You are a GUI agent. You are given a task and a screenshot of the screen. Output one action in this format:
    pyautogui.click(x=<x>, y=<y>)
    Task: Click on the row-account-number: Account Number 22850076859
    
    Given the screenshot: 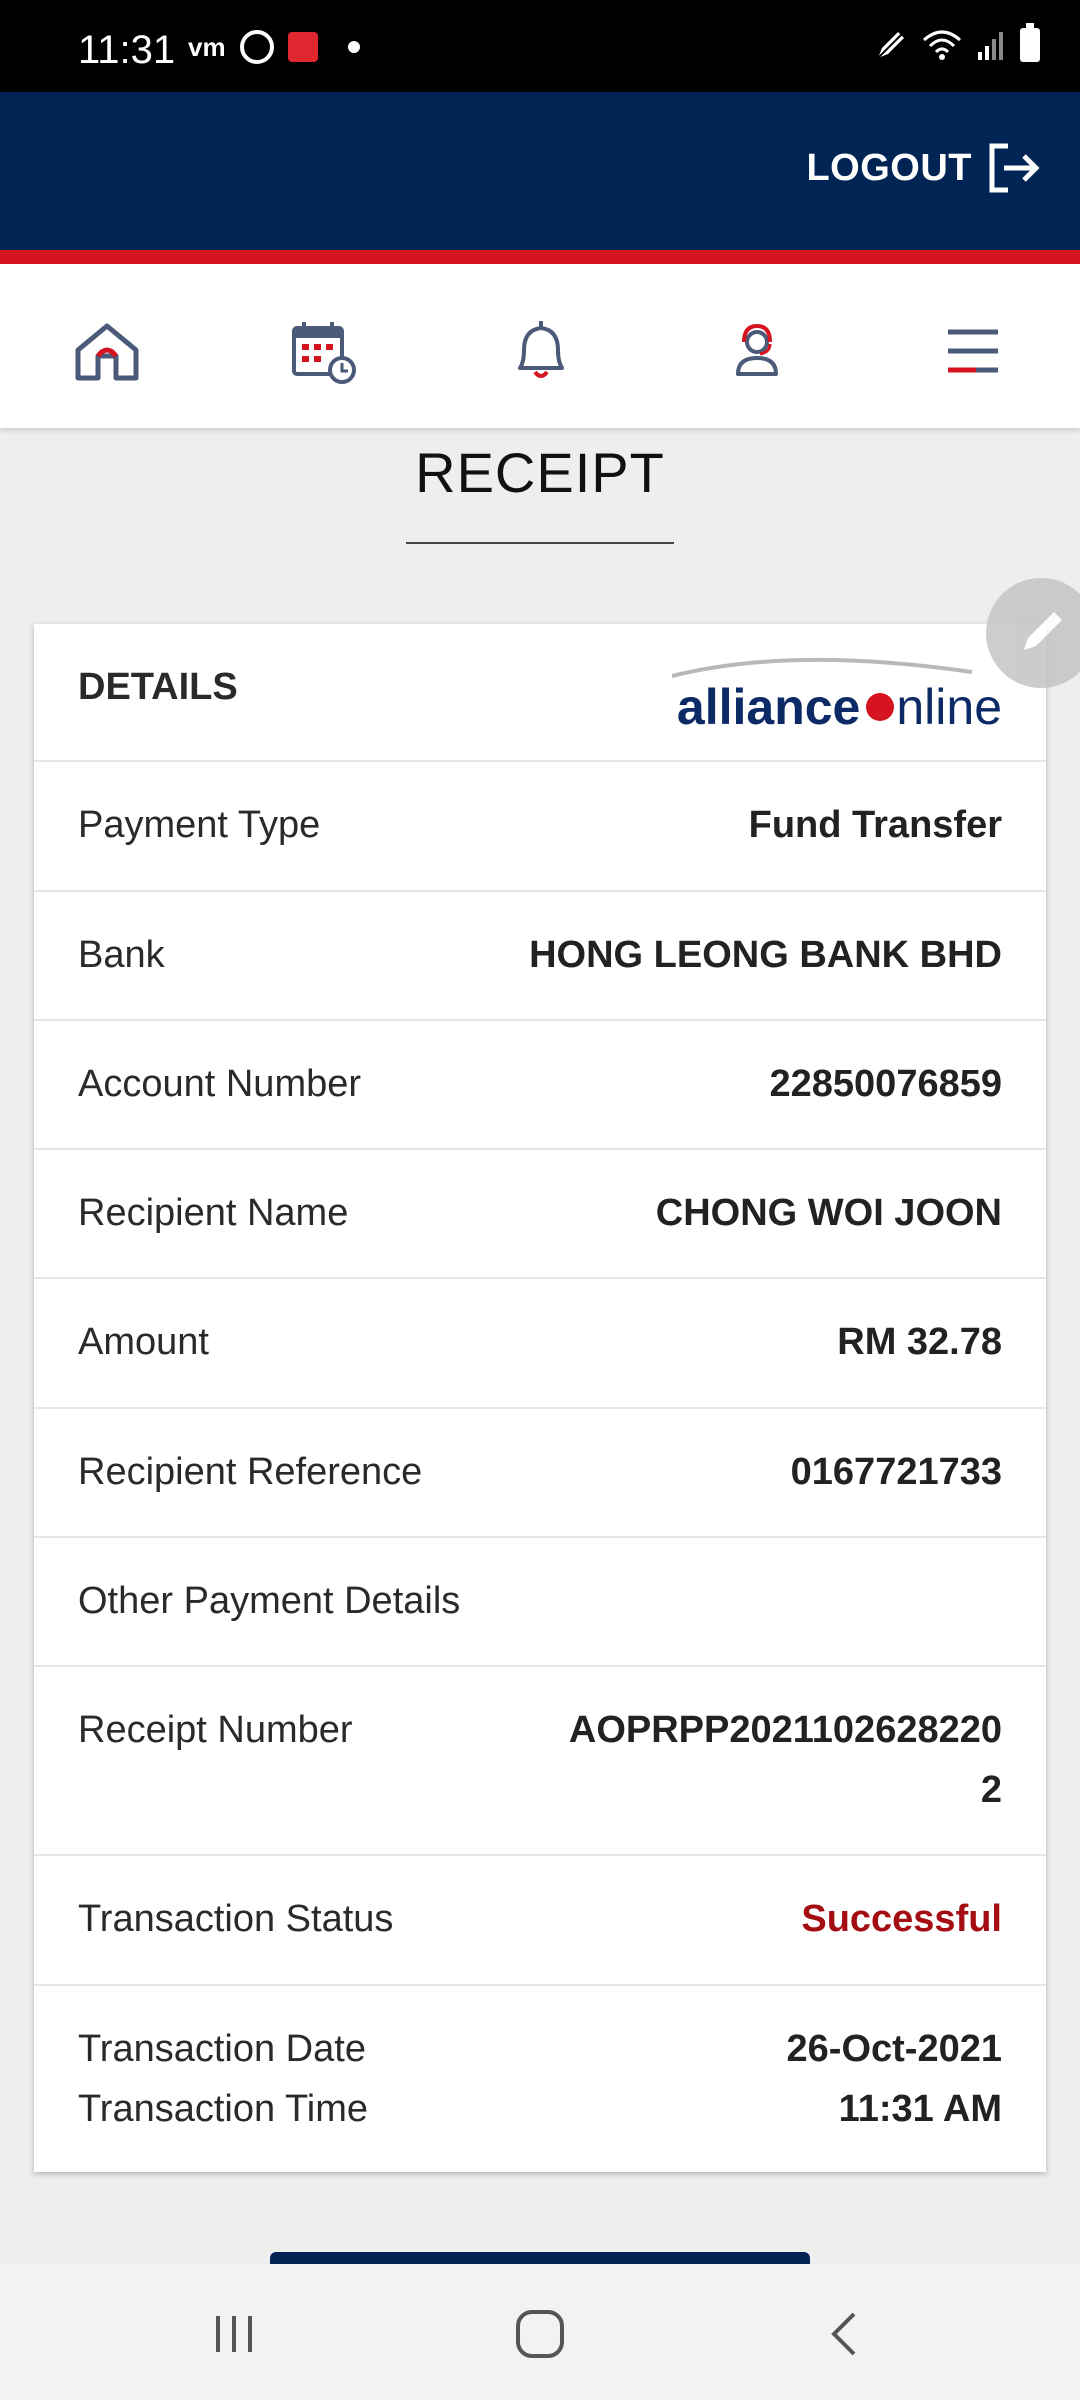 What is the action you would take?
    pyautogui.click(x=540, y=1085)
    